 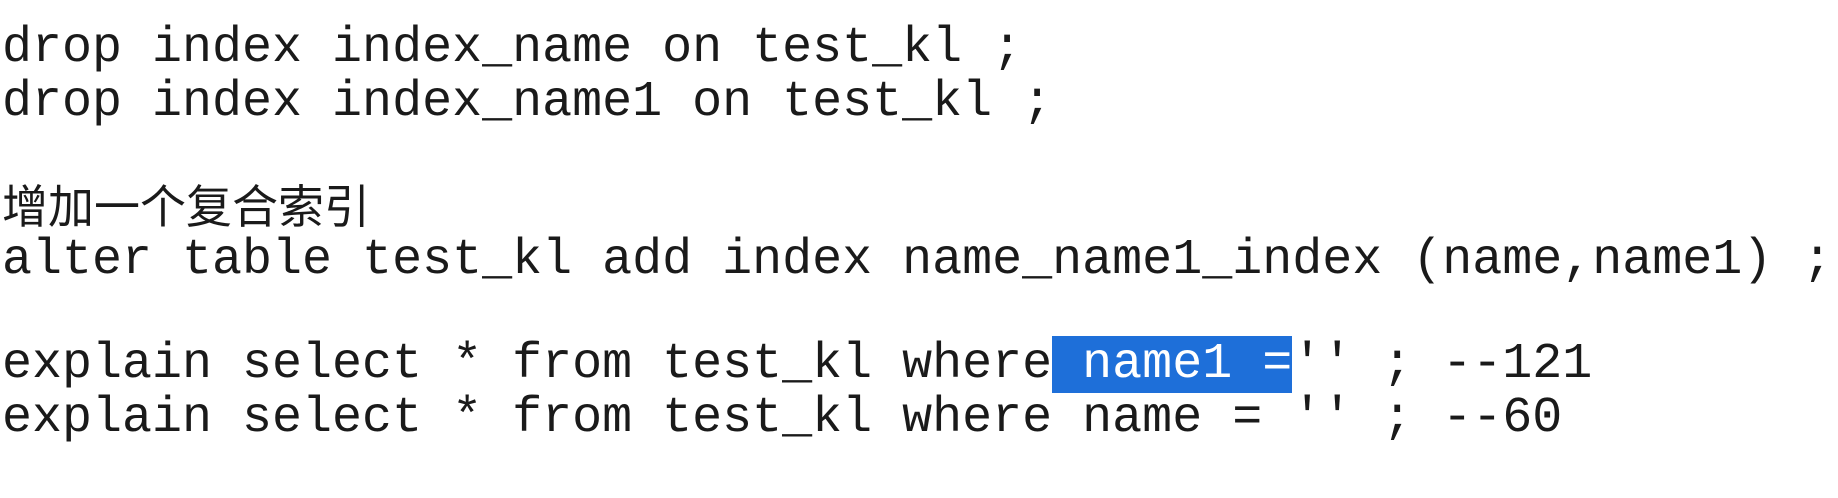 I want to click on comment-add-composite-index: 增加一个复合索引, so click(x=186, y=207).